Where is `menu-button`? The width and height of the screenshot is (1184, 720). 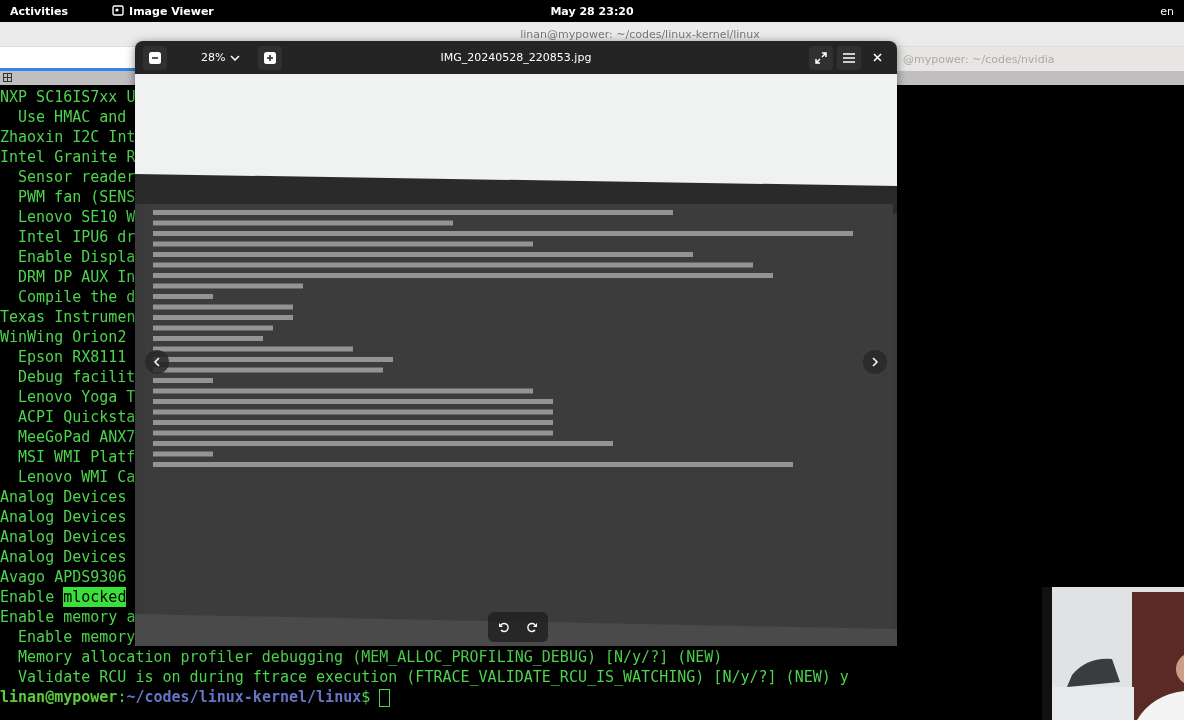
menu-button is located at coordinates (849, 57).